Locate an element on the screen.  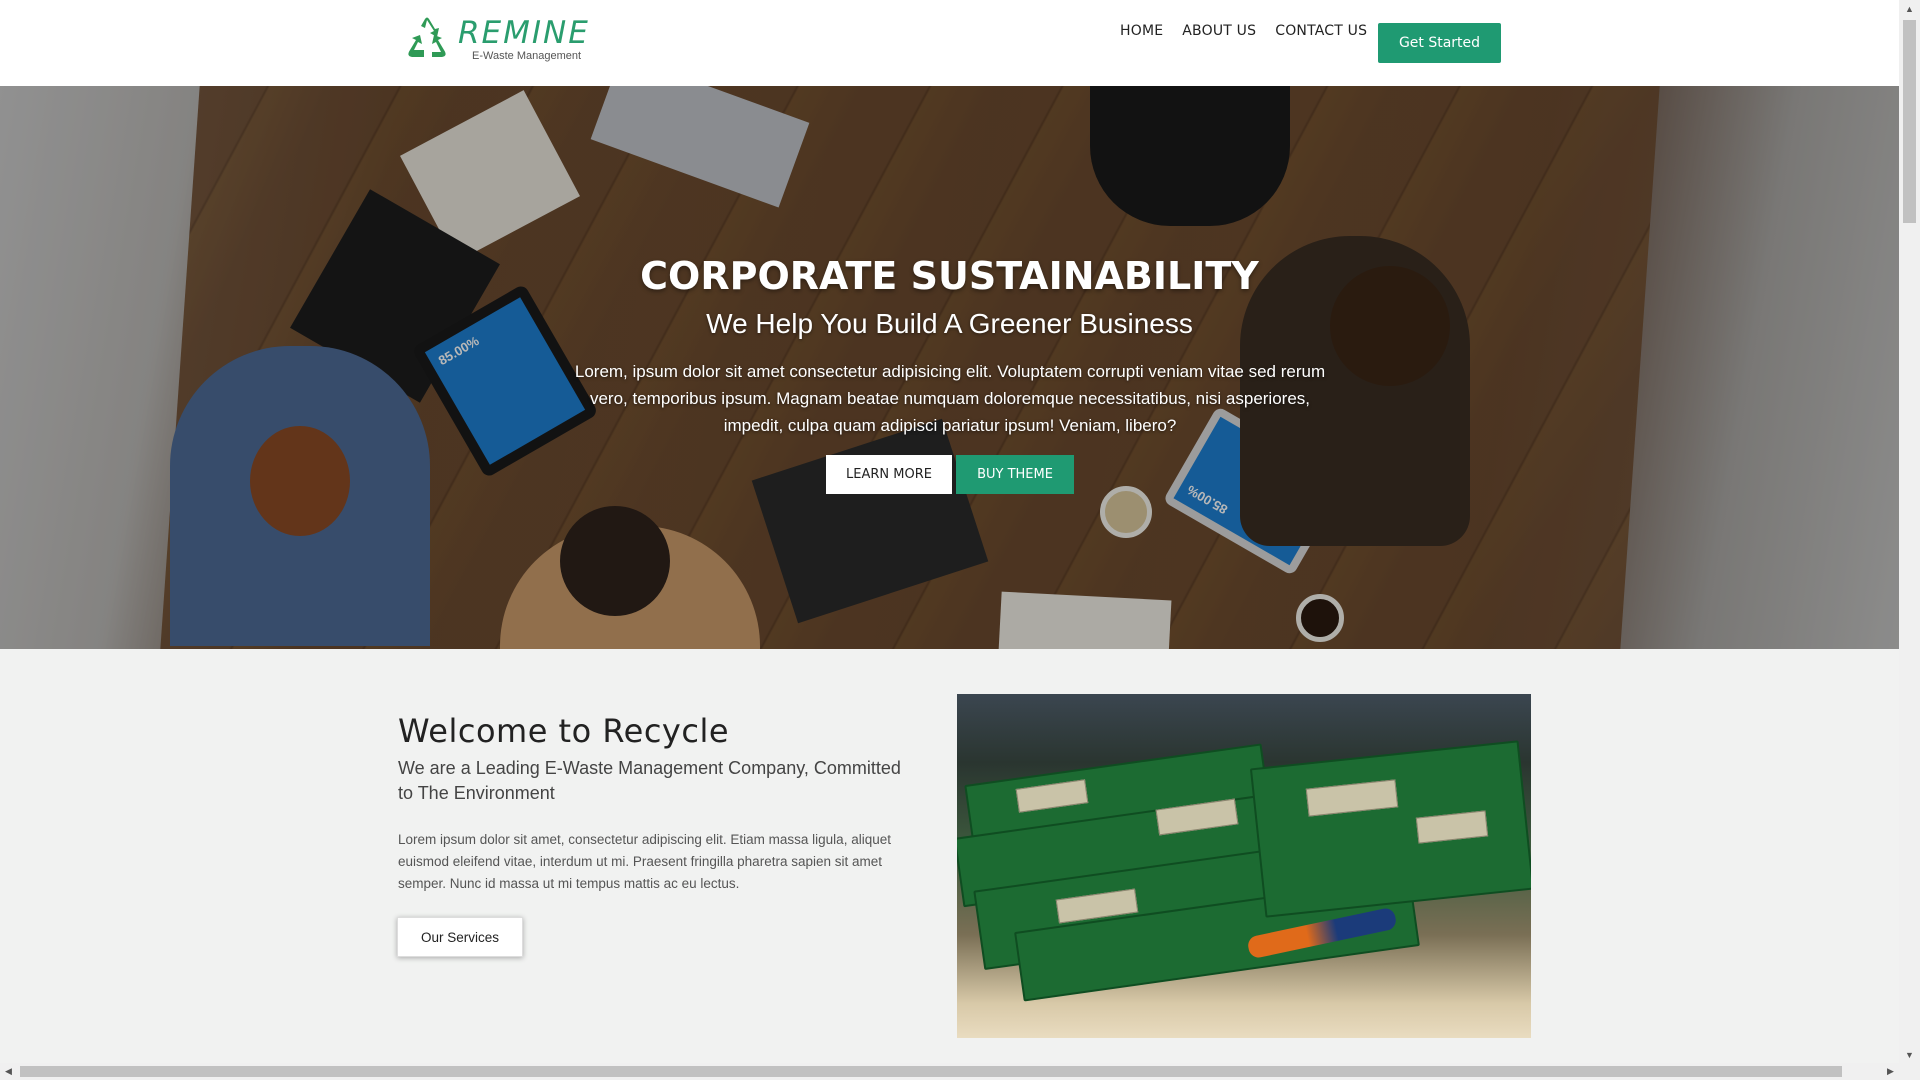
logo-subtitle: E-Waste Management is located at coordinates (527, 55).